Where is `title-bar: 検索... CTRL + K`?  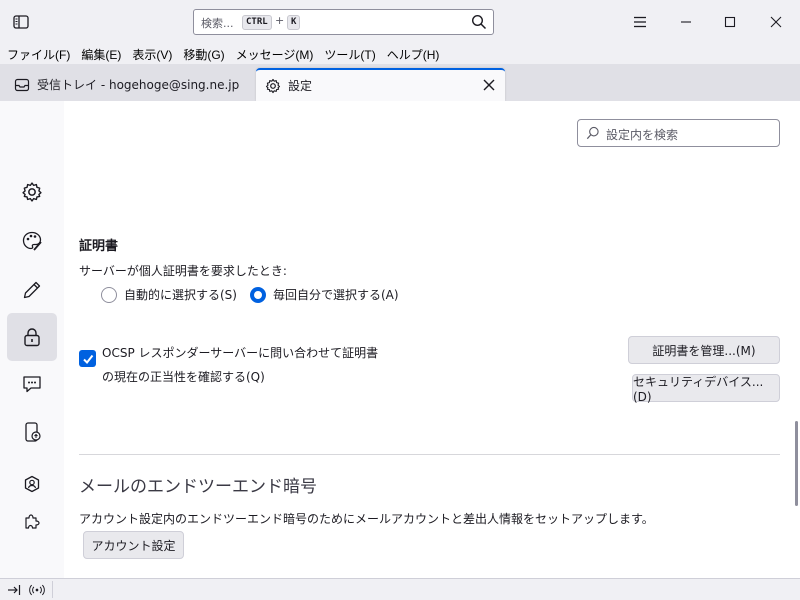 title-bar: 検索... CTRL + K is located at coordinates (400, 22).